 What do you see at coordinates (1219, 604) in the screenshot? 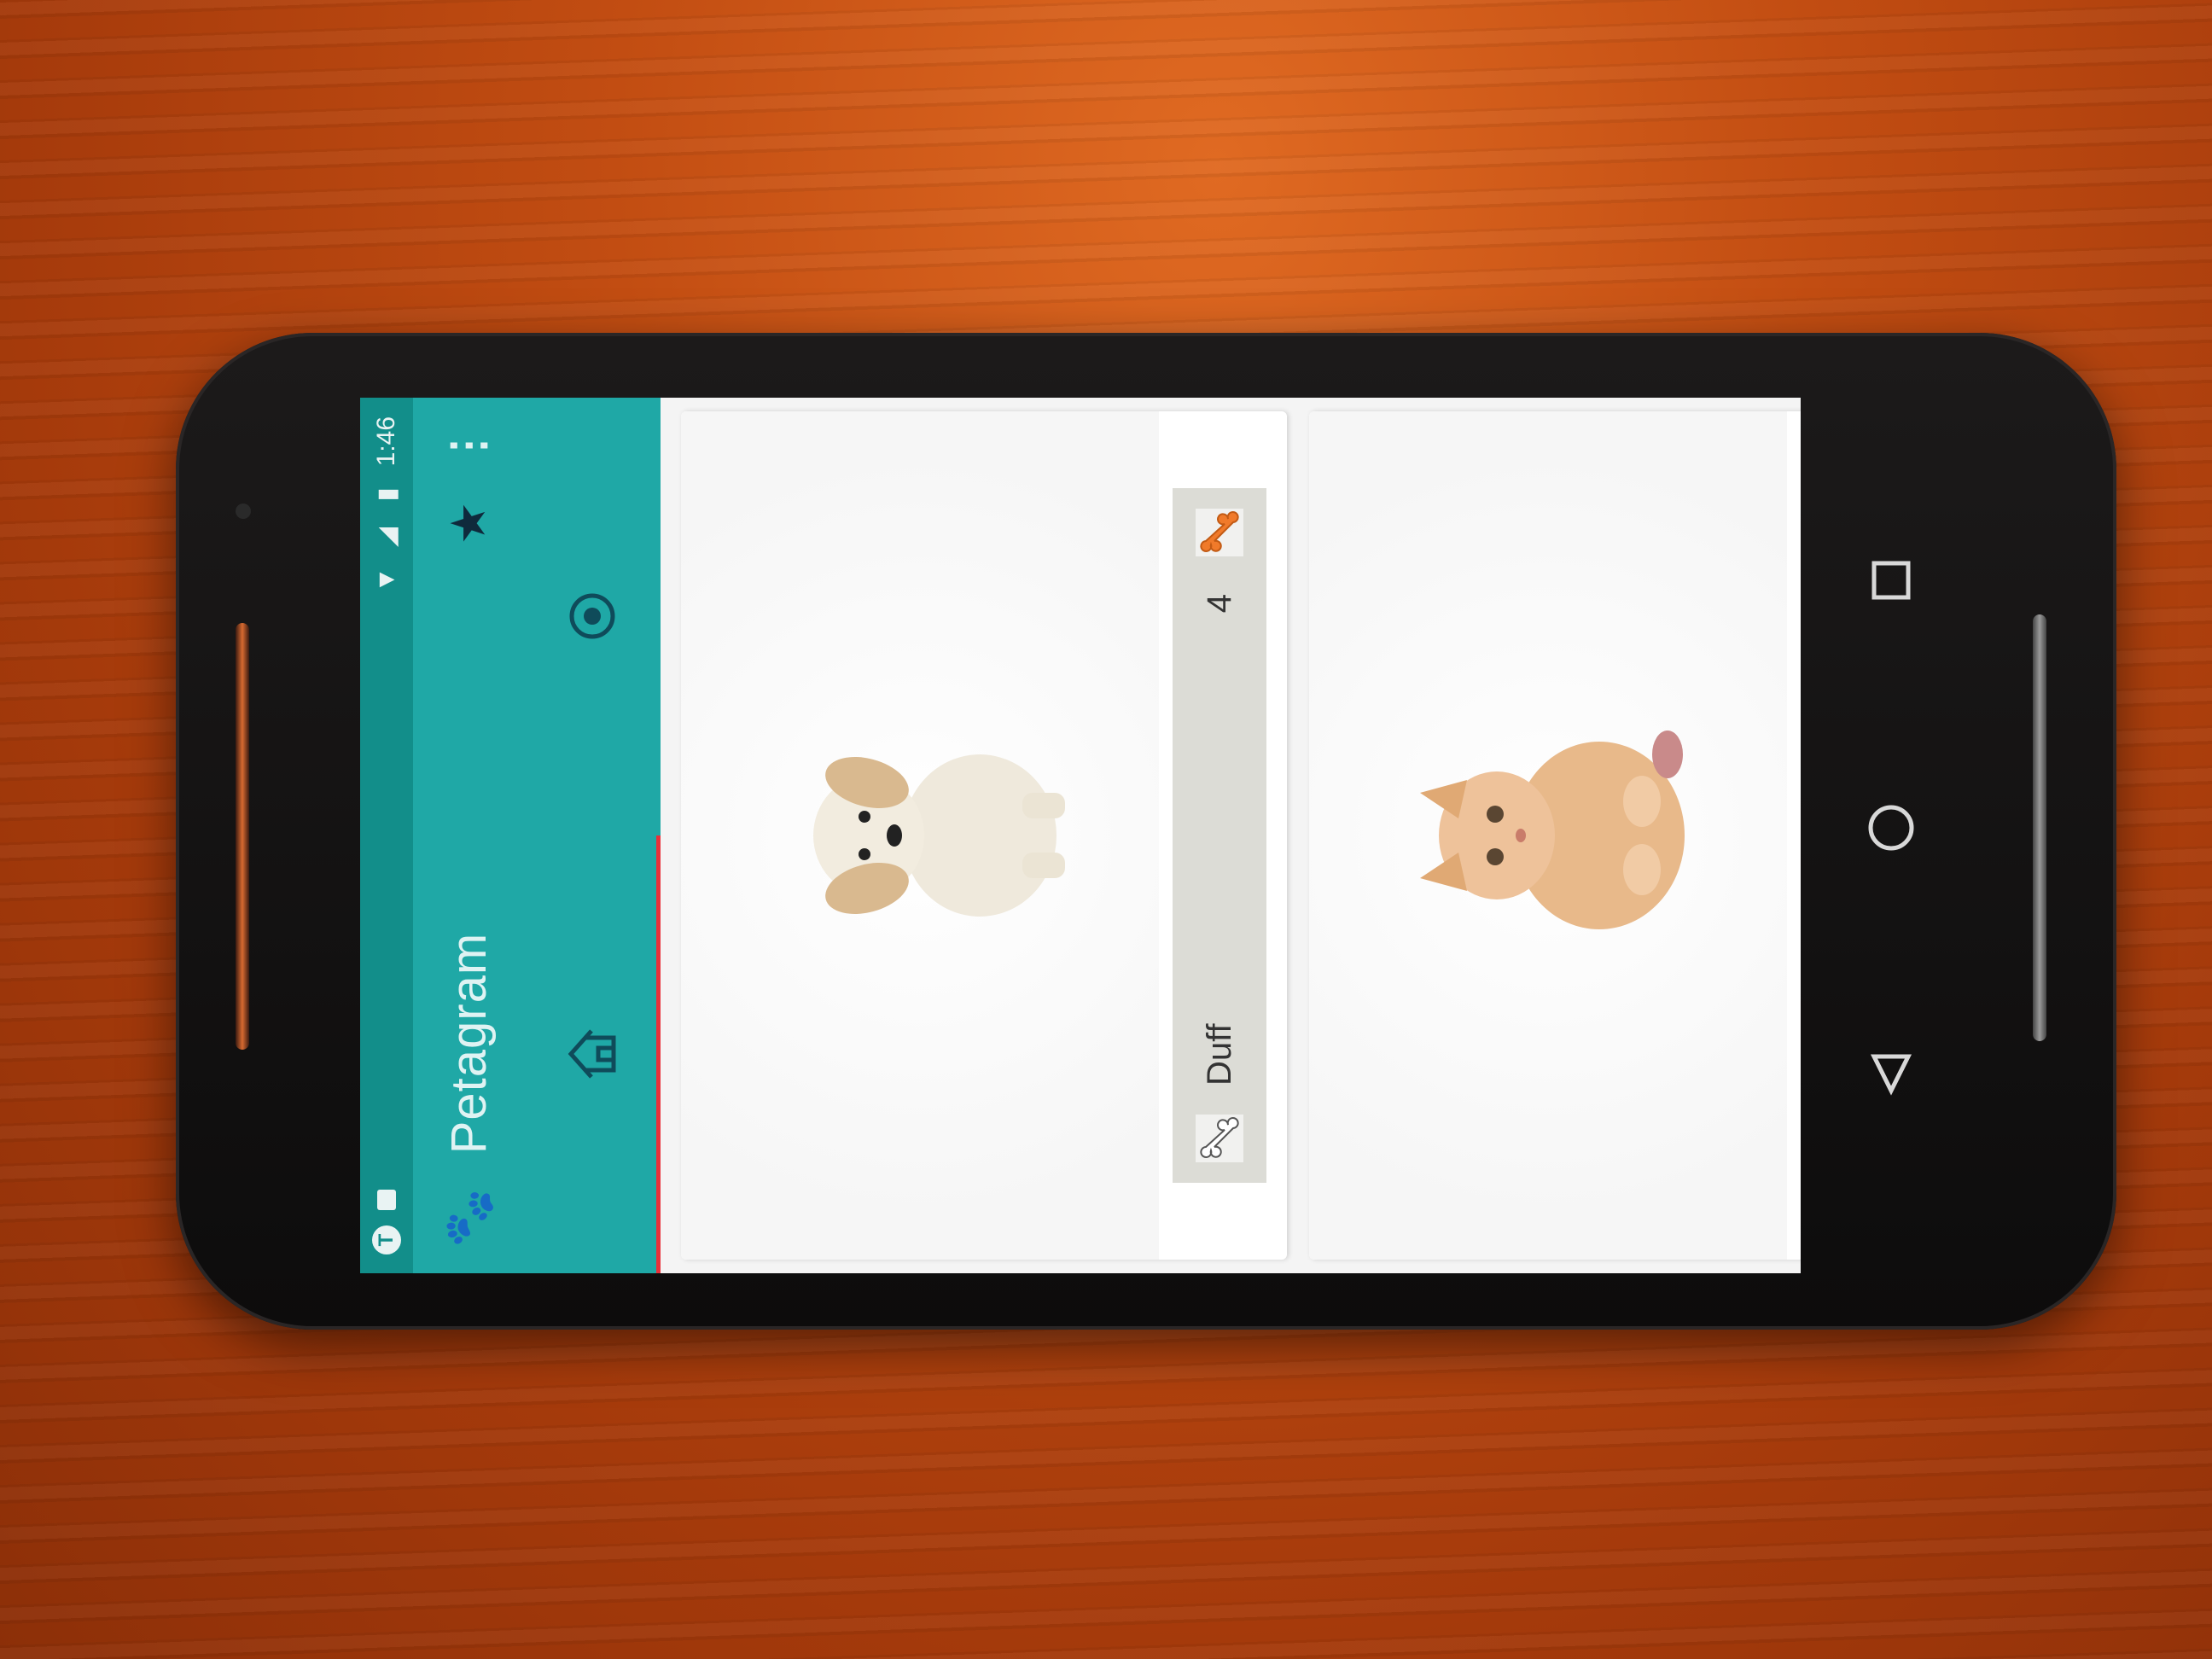
I see `pet-like-count: 4` at bounding box center [1219, 604].